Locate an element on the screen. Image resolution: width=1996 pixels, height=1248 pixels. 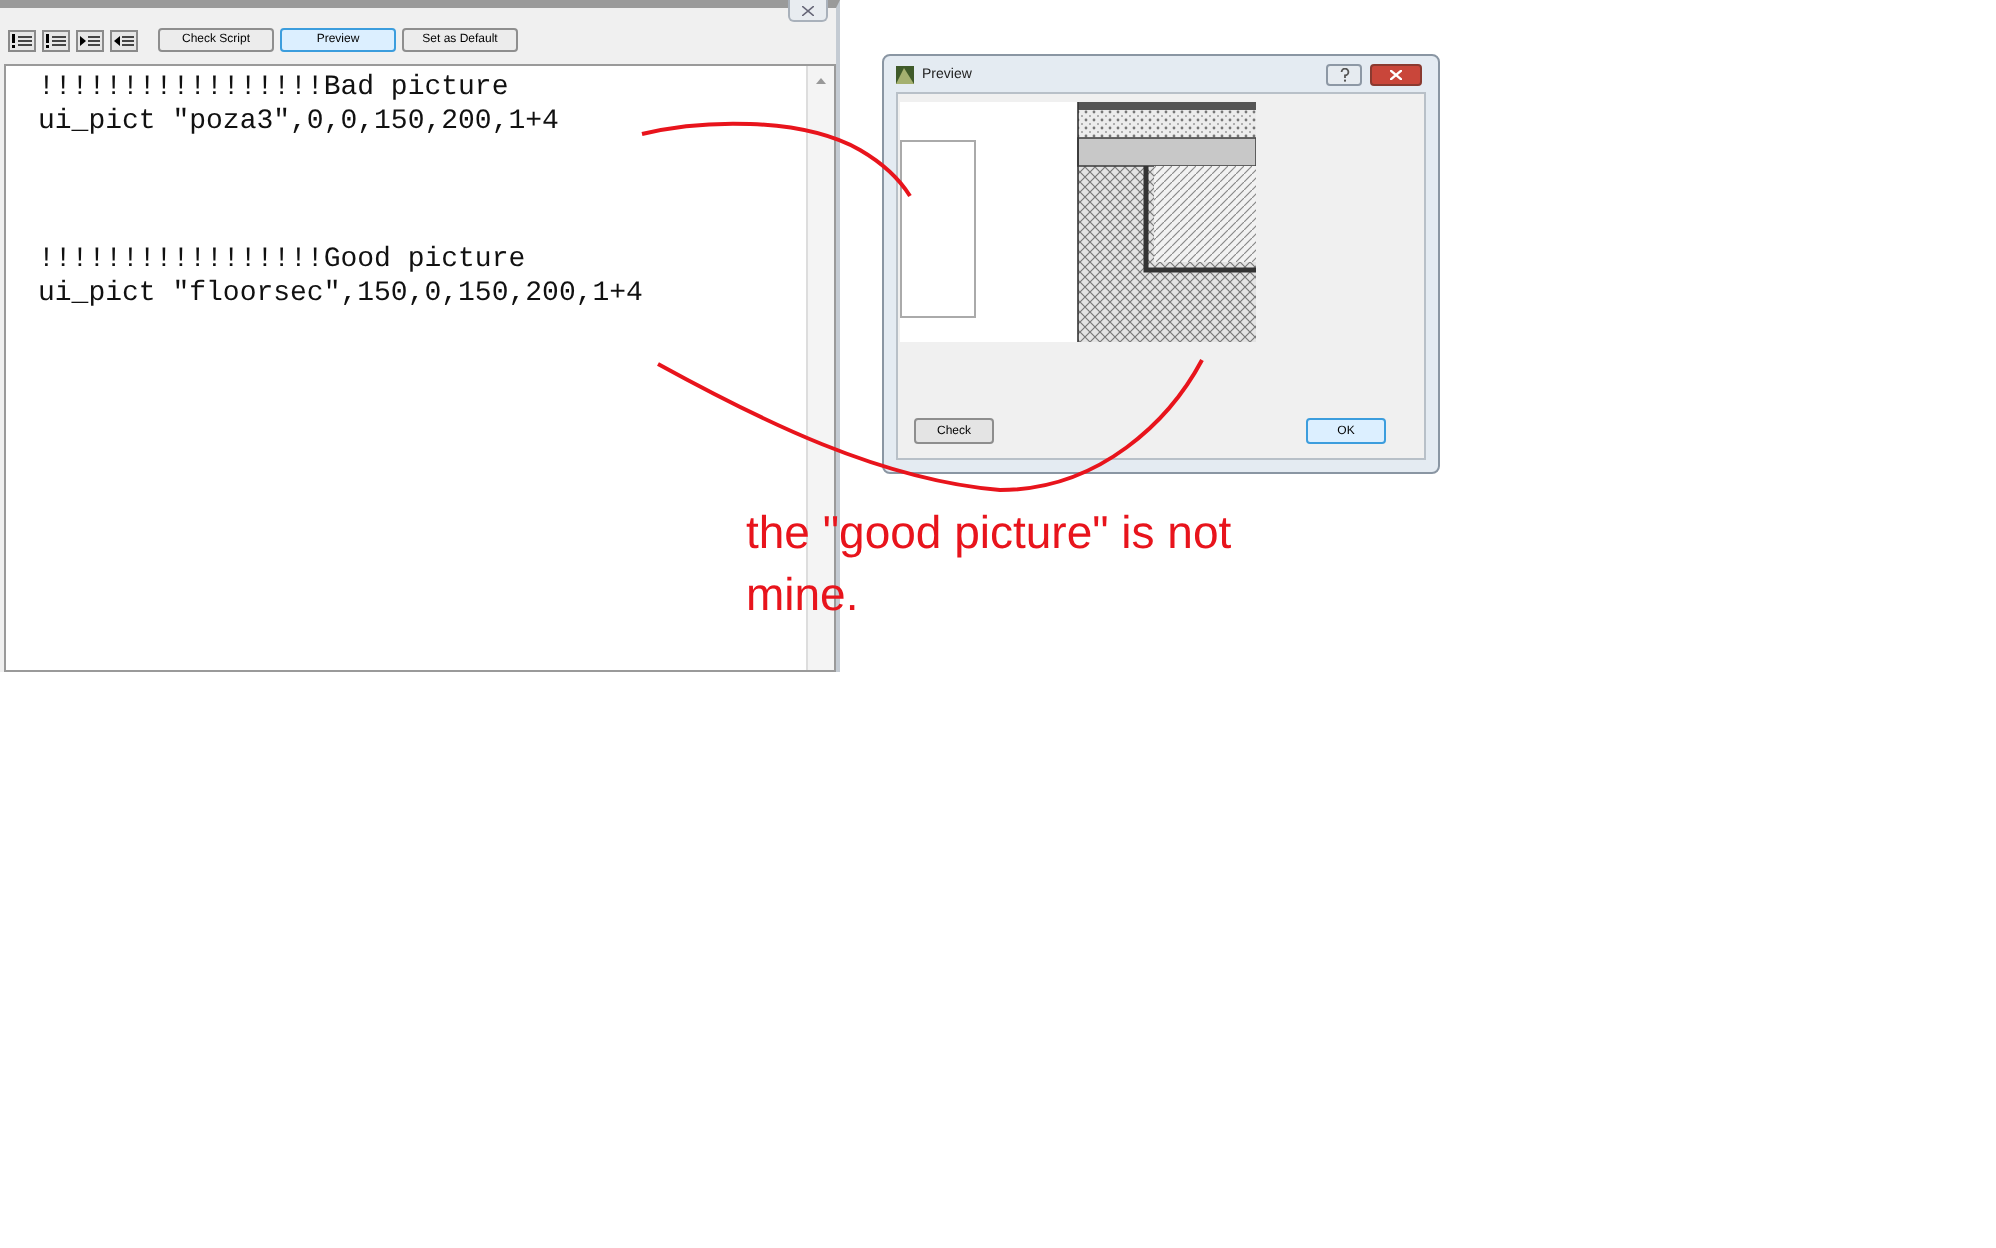
code-line: ui_pict "floorsec",150,0,150,200,1+4 is located at coordinates (341, 295).